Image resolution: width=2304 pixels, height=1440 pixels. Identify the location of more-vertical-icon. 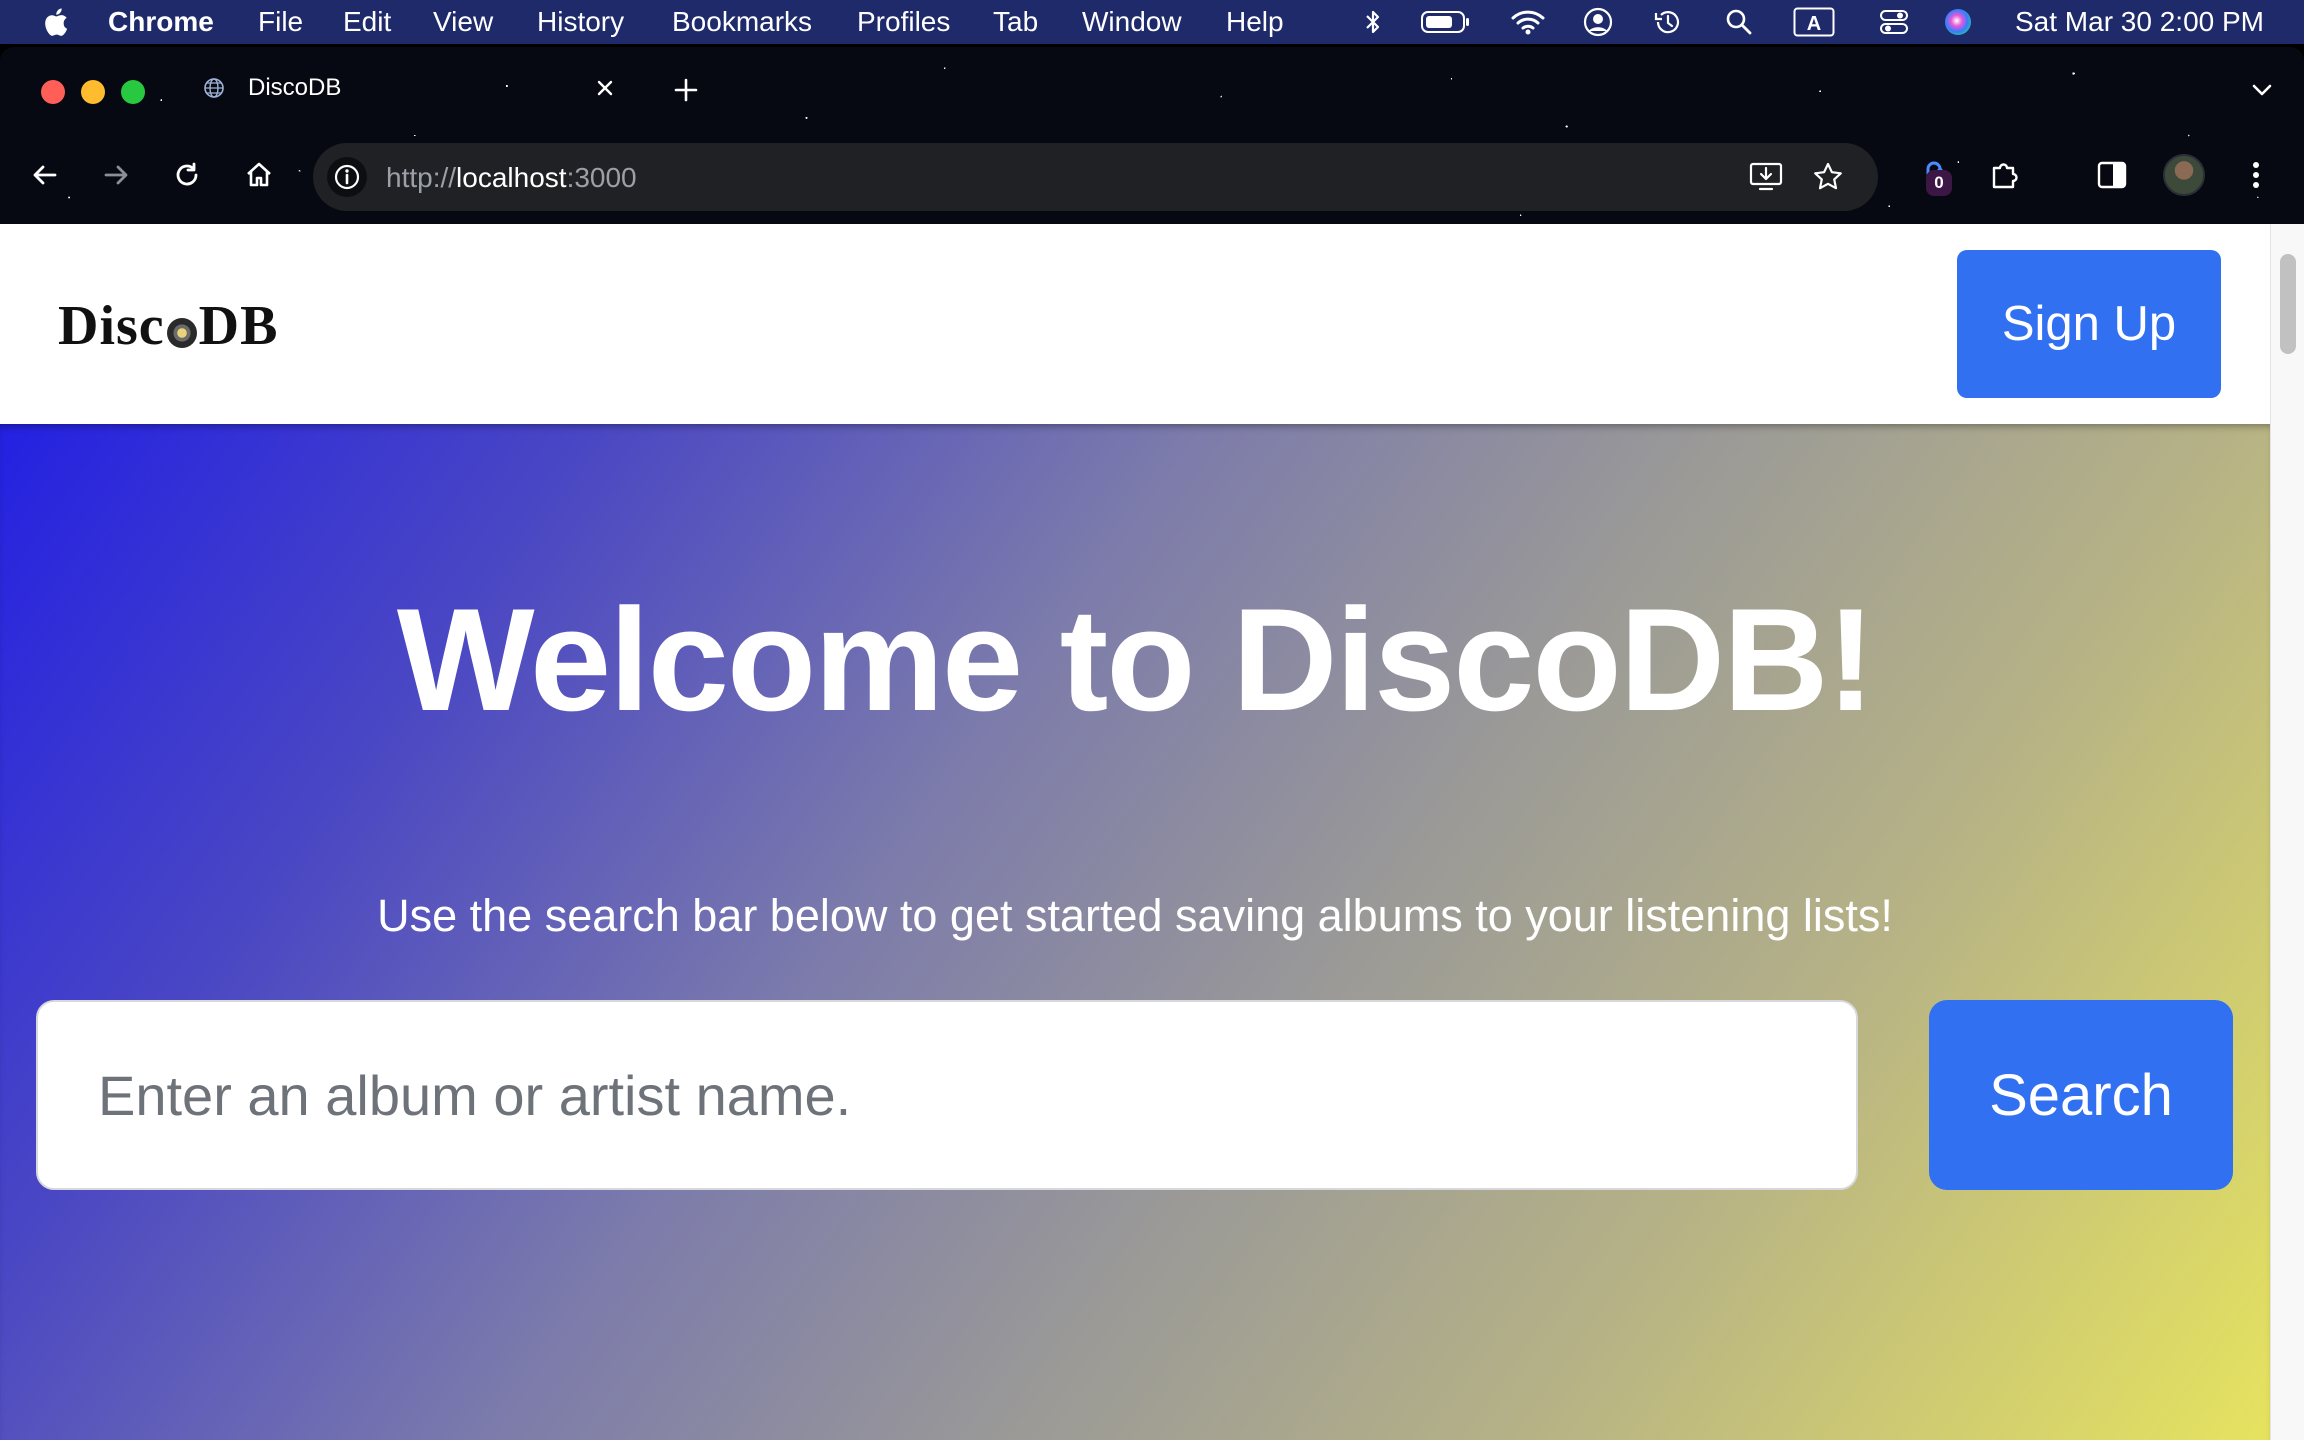
(2256, 175).